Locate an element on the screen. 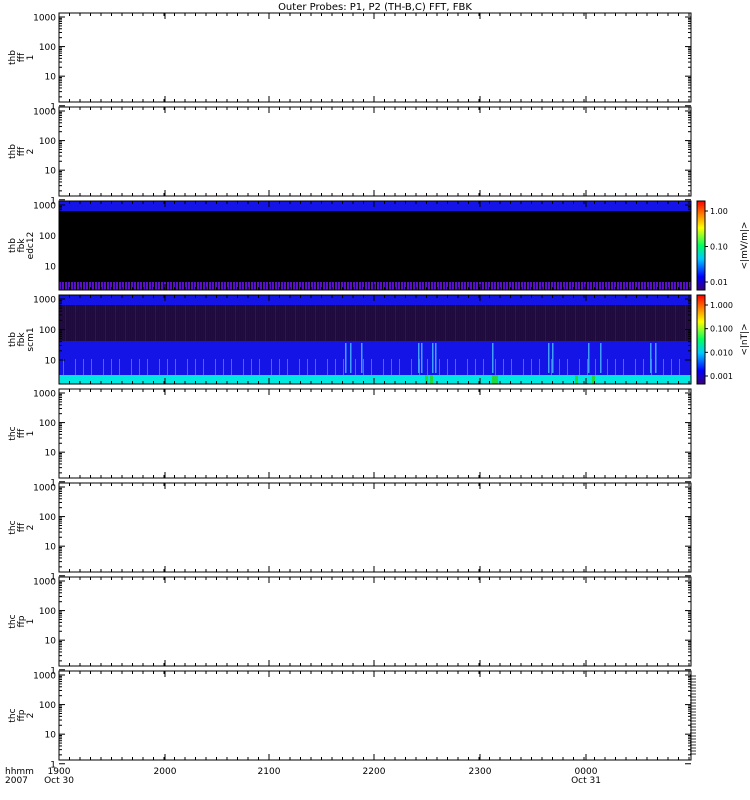  right-edge-marks is located at coordinates (693, 715).